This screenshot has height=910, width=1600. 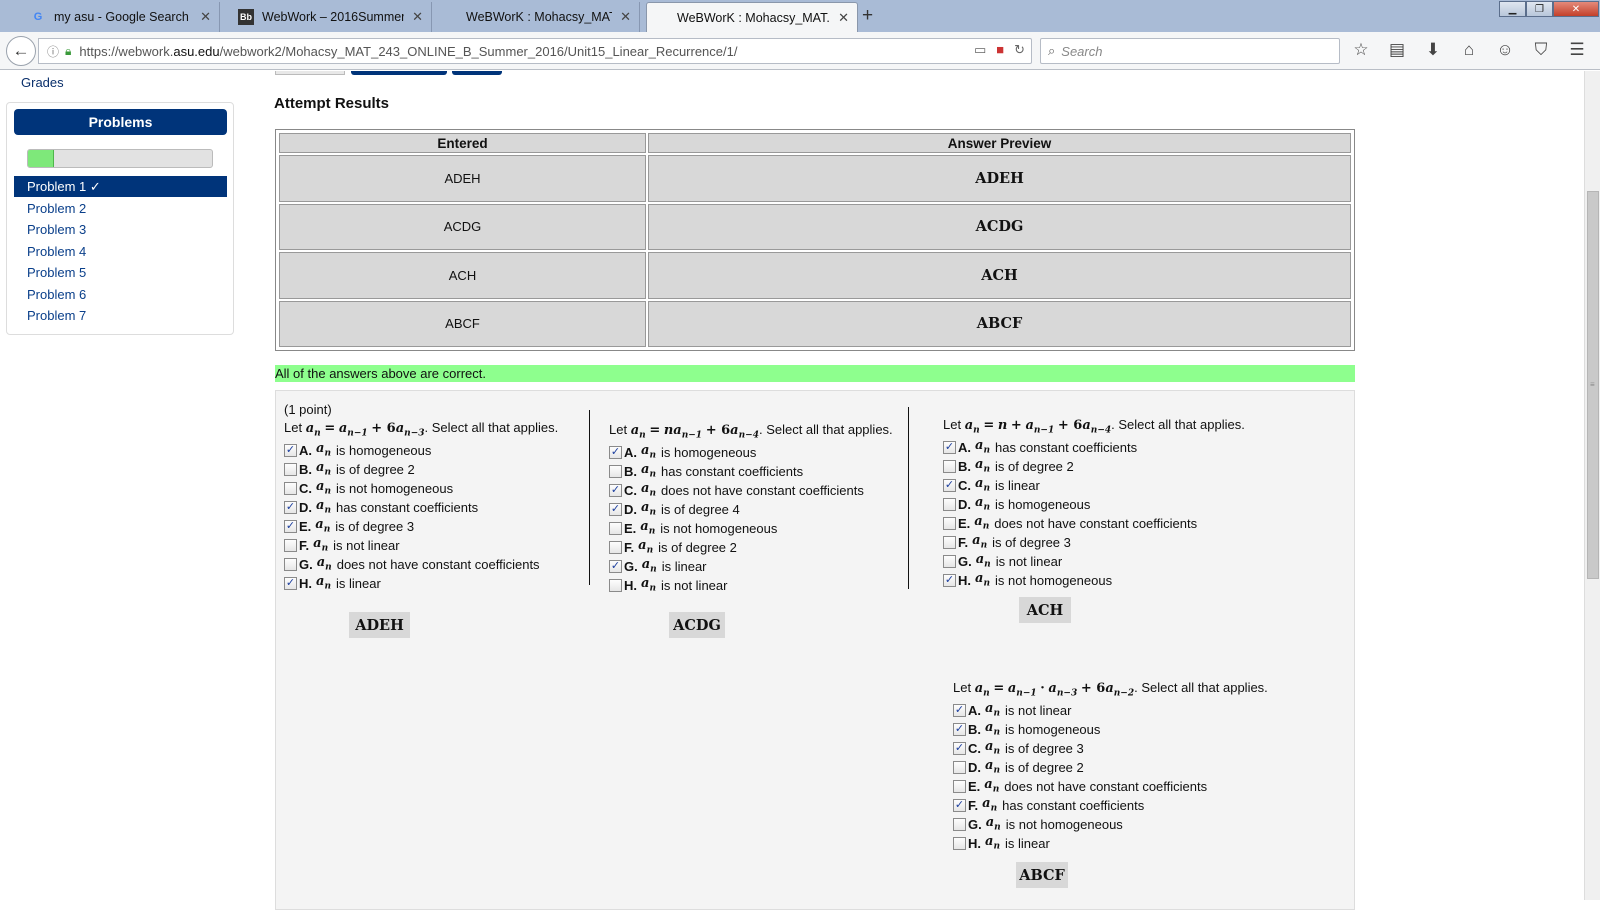 I want to click on reader-view-icon: ▭, so click(x=980, y=50).